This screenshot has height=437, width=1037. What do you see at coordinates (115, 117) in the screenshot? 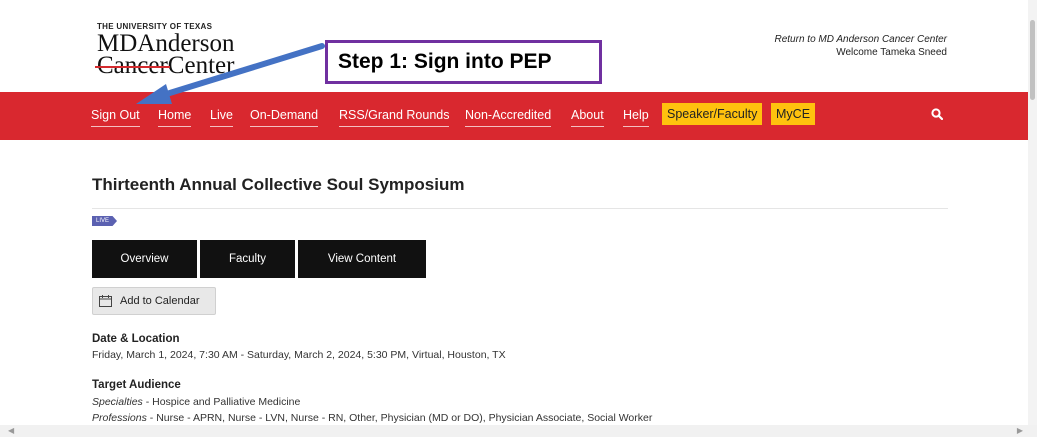
I see `nav-sign-out: Sign Out` at bounding box center [115, 117].